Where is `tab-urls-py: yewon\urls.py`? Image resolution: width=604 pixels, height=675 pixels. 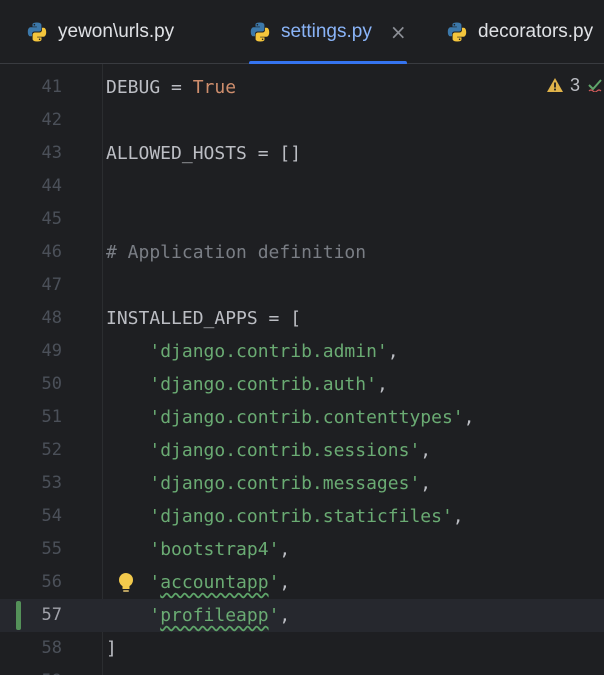
tab-urls-py: yewon\urls.py is located at coordinates (100, 32).